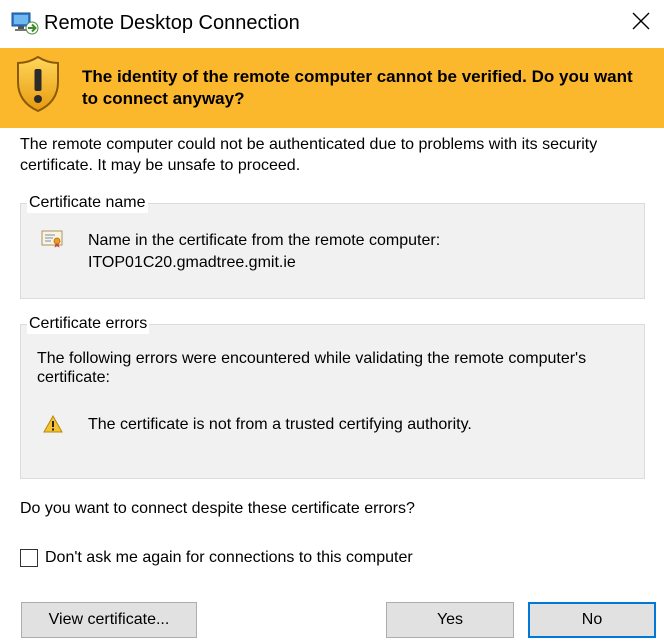  What do you see at coordinates (53, 423) in the screenshot?
I see `warning-icon` at bounding box center [53, 423].